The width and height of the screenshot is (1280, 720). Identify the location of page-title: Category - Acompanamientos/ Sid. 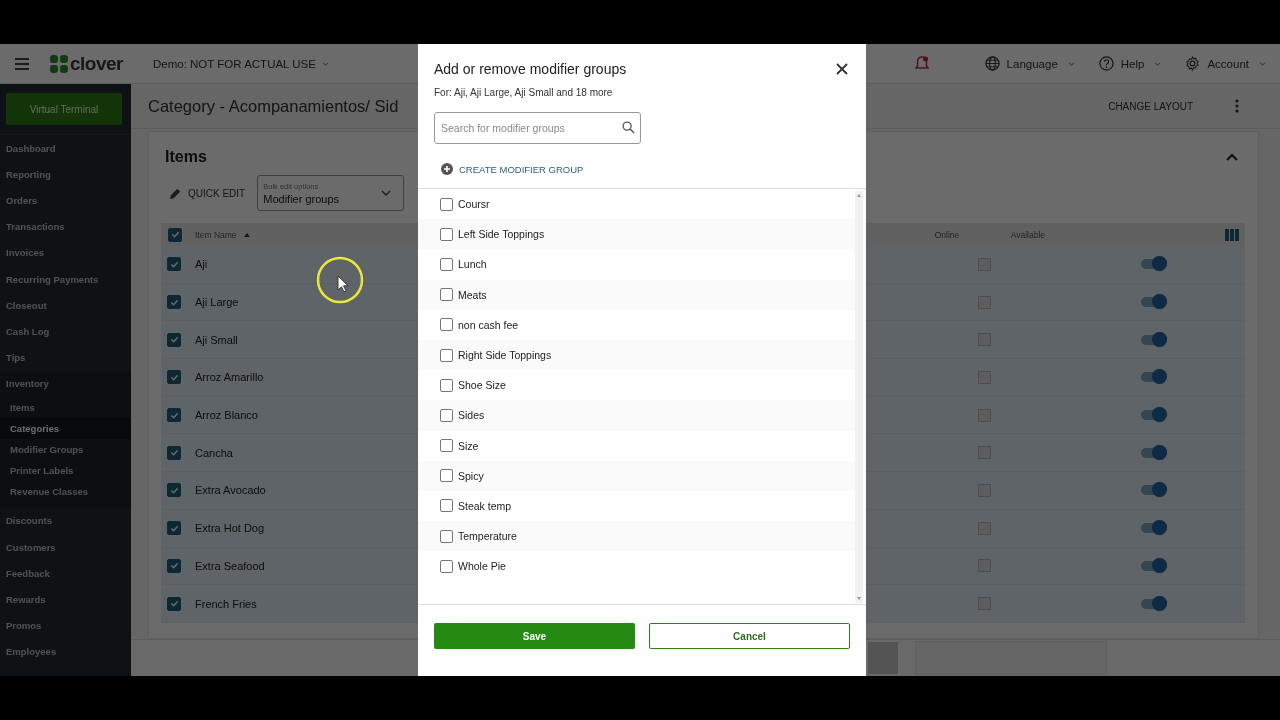
(273, 106).